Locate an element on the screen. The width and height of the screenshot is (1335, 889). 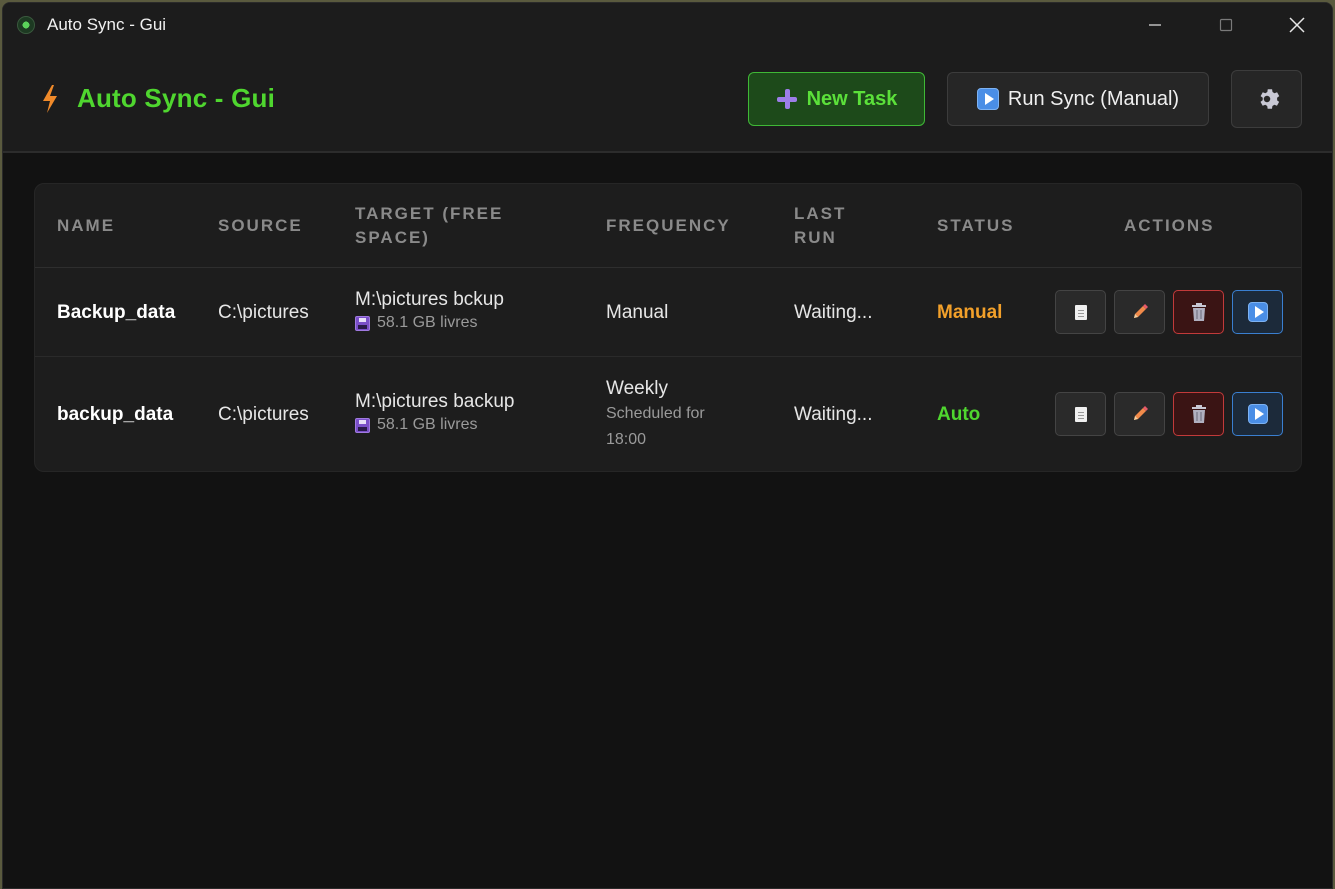
task-frequency: Manual is located at coordinates (637, 312).